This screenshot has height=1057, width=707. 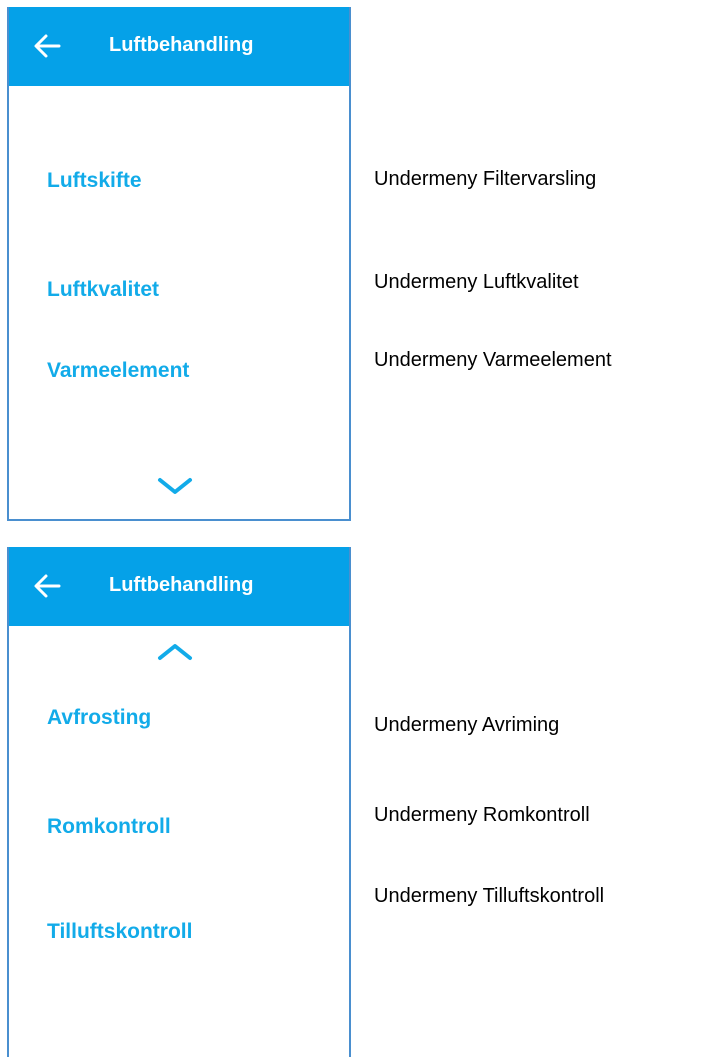 What do you see at coordinates (489, 896) in the screenshot?
I see `annotation-tilluftskontroll: Undermeny Tilluftskontroll` at bounding box center [489, 896].